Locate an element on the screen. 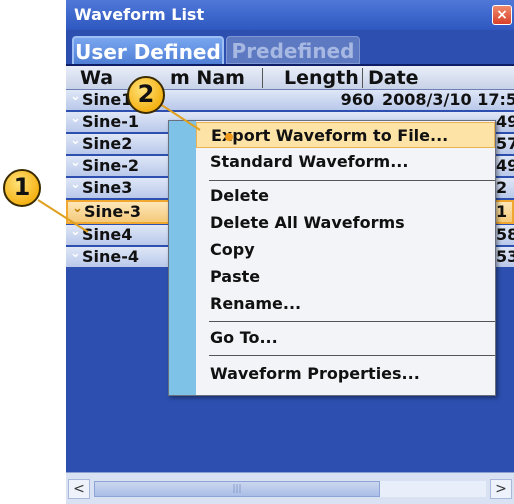 This screenshot has width=514, height=504. callout-2: 2 is located at coordinates (146, 95).